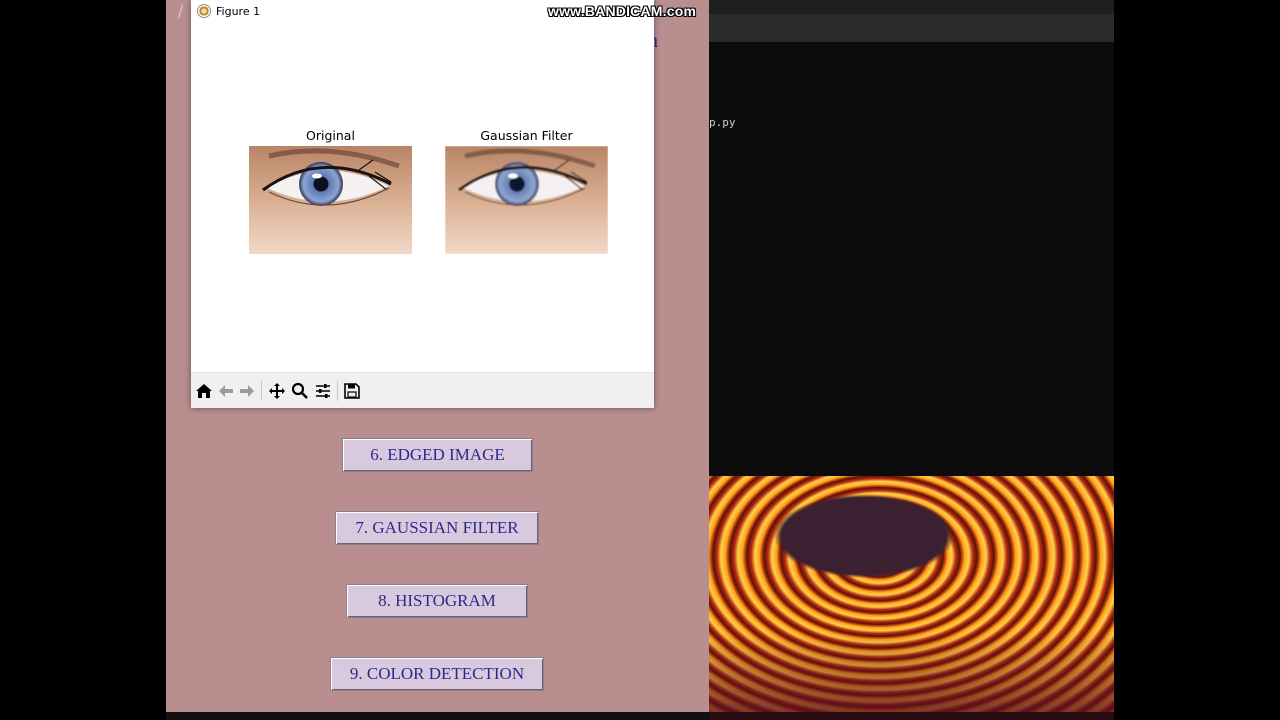 The height and width of the screenshot is (720, 1280). What do you see at coordinates (911, 7) in the screenshot?
I see `terminal-titlebar` at bounding box center [911, 7].